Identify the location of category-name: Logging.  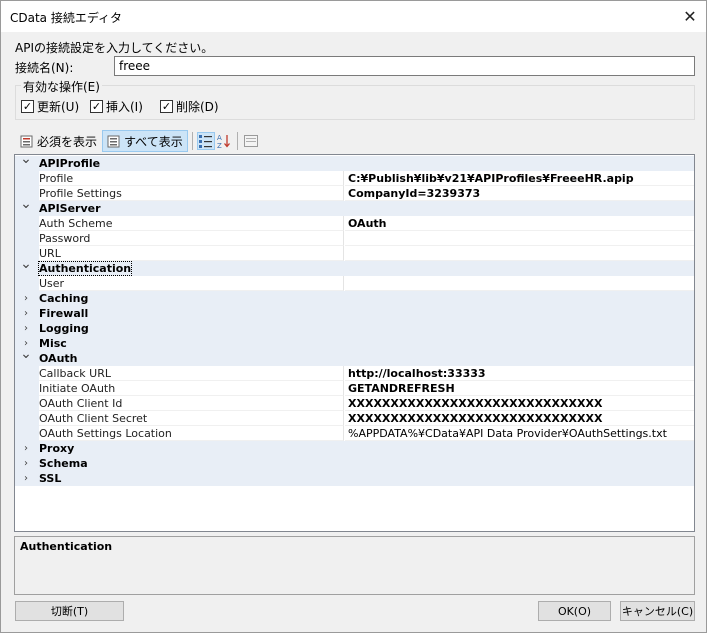
(64, 328).